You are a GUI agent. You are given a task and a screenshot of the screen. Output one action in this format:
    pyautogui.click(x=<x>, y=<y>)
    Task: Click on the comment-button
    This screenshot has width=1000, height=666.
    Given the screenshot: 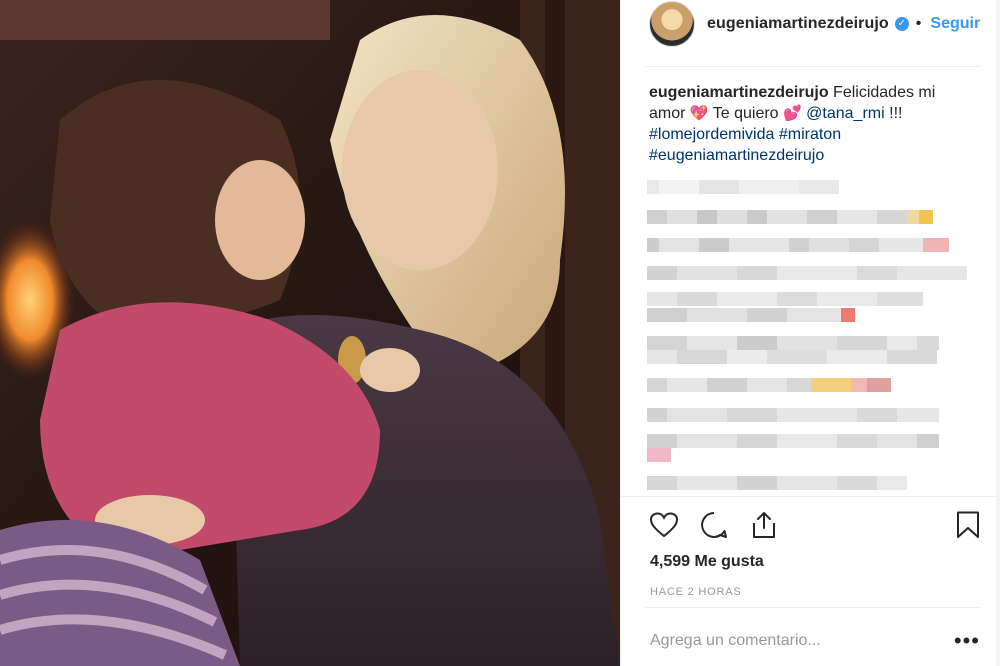 What is the action you would take?
    pyautogui.click(x=714, y=525)
    